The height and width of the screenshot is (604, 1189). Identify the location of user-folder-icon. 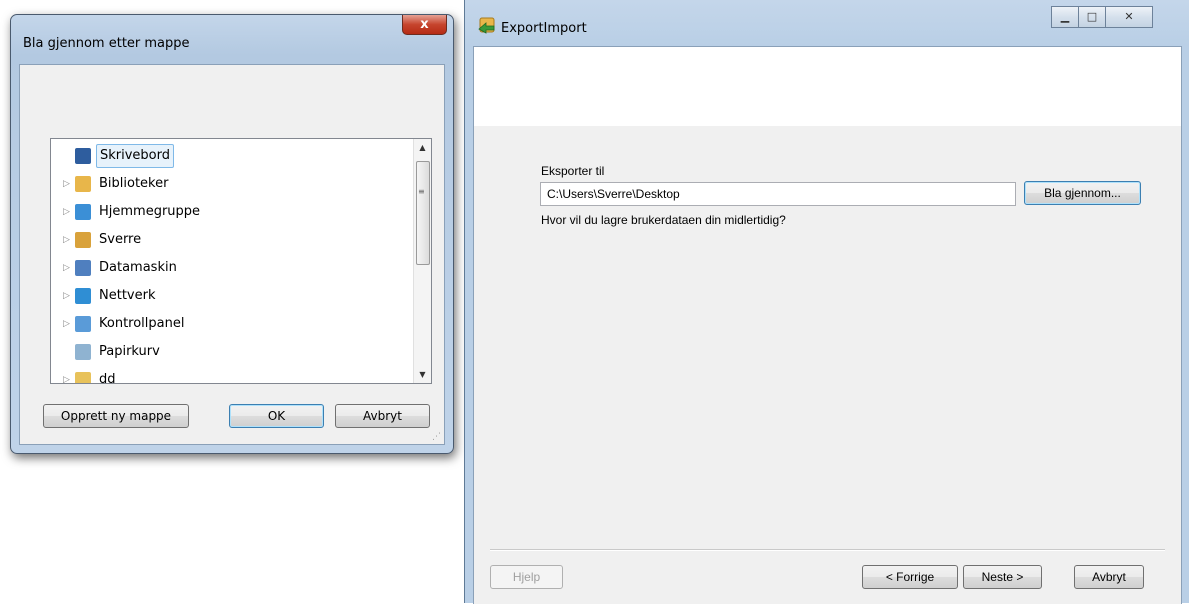
(83, 240).